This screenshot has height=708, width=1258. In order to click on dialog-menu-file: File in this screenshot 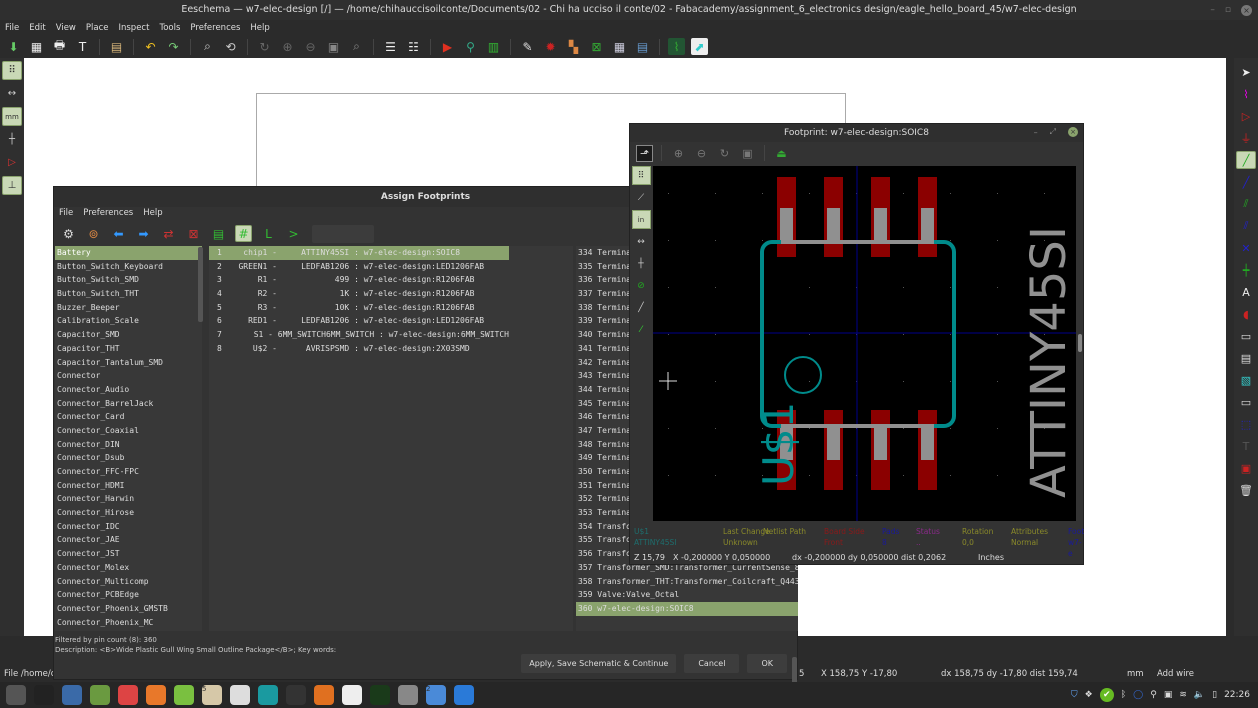, I will do `click(66, 213)`.